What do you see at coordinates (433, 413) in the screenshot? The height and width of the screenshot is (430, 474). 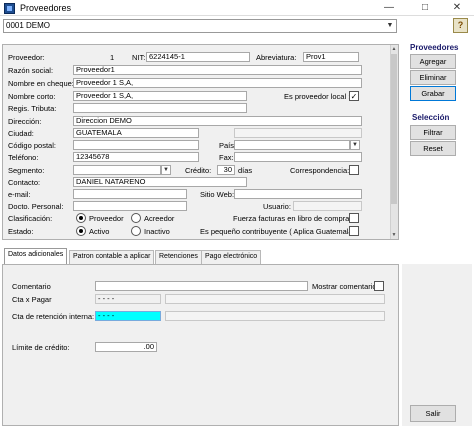 I see `salir-button: Salir` at bounding box center [433, 413].